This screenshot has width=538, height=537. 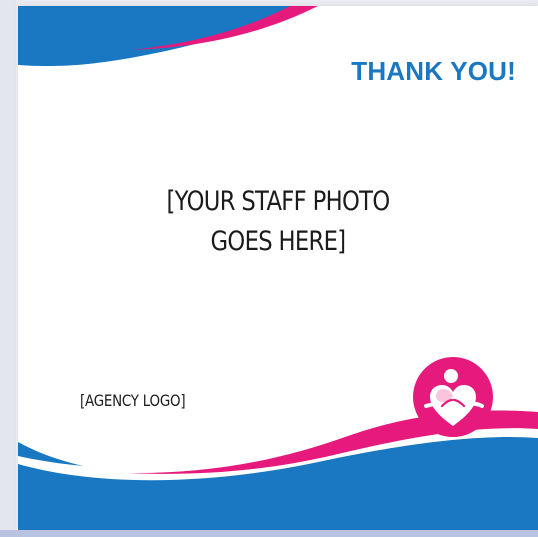 I want to click on window-edge-left, so click(x=8, y=268).